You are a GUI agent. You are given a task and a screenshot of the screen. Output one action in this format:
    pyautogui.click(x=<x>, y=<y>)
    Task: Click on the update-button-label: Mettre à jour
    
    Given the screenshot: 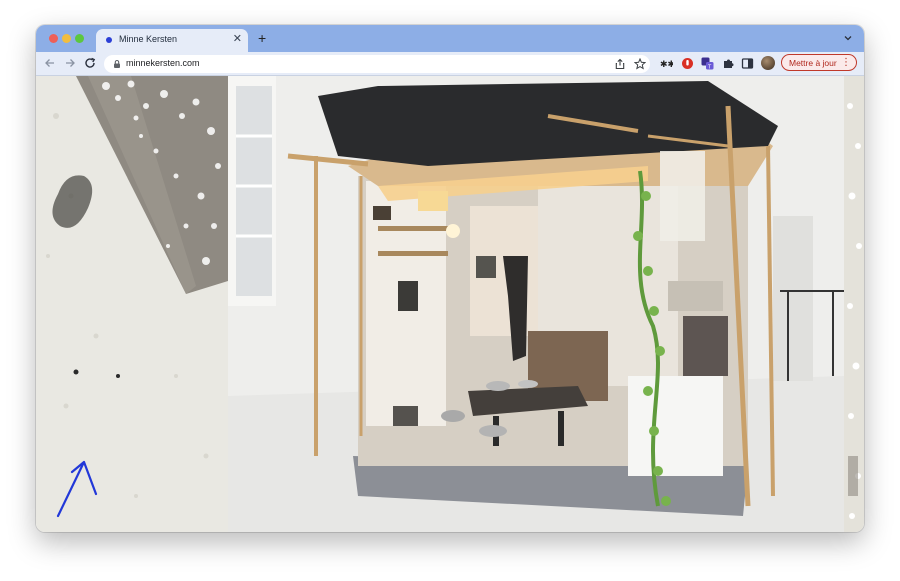 What is the action you would take?
    pyautogui.click(x=813, y=63)
    